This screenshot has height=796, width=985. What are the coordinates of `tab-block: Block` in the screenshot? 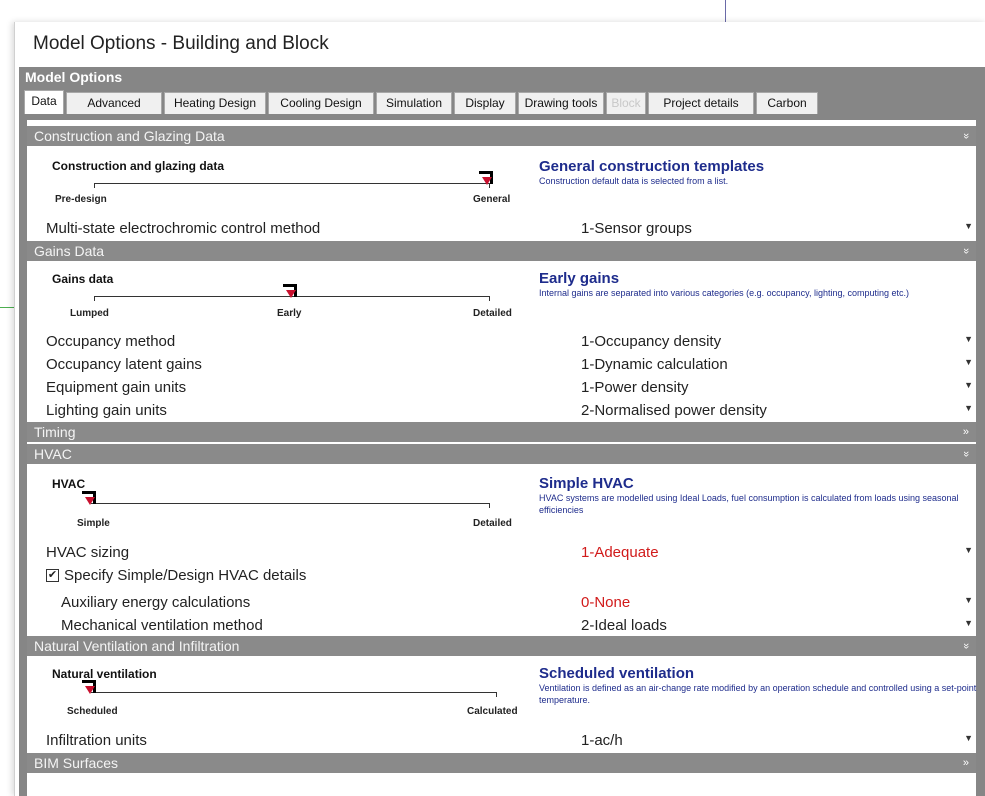 It's located at (626, 103).